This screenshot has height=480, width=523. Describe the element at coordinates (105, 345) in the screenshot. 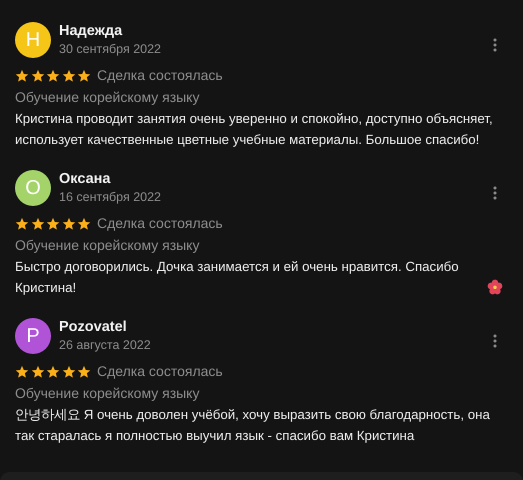

I see `review-date: 26 августа 2022` at that location.